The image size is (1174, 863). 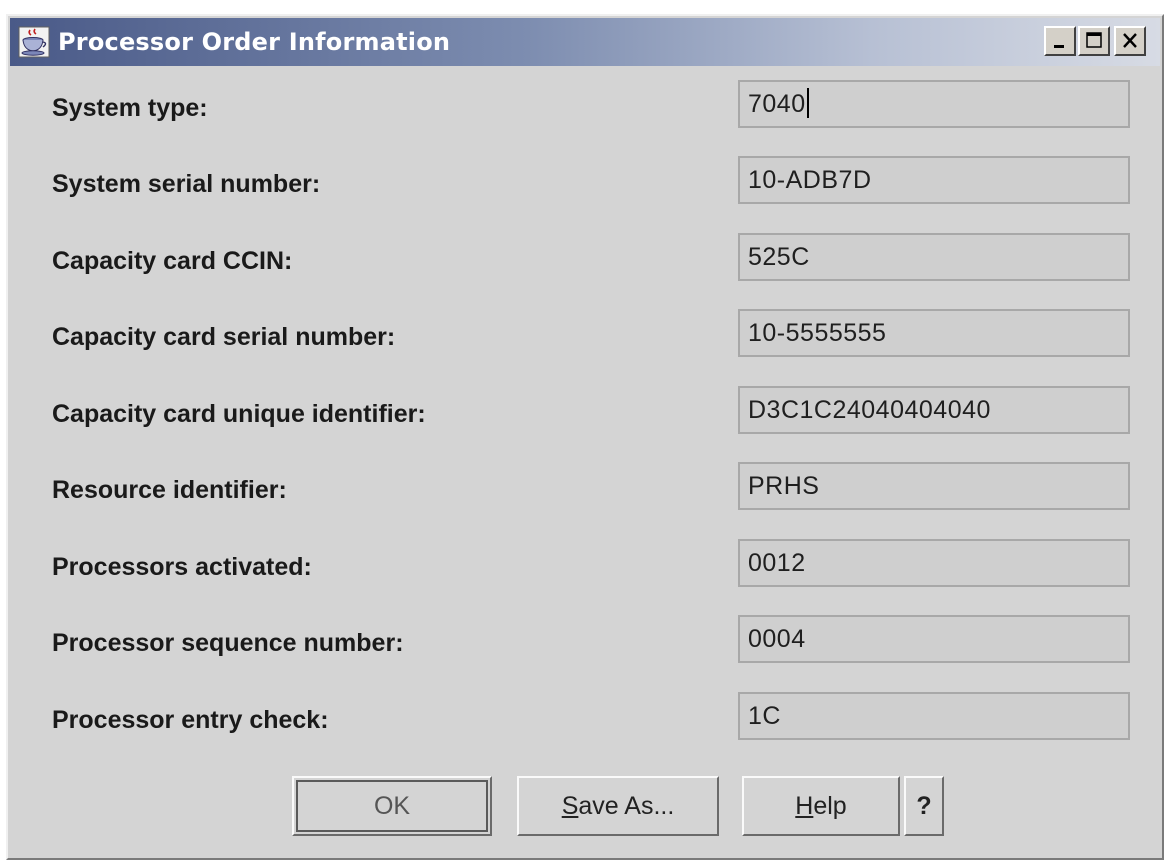 I want to click on title-bar: Processor Order Information, so click(x=585, y=42).